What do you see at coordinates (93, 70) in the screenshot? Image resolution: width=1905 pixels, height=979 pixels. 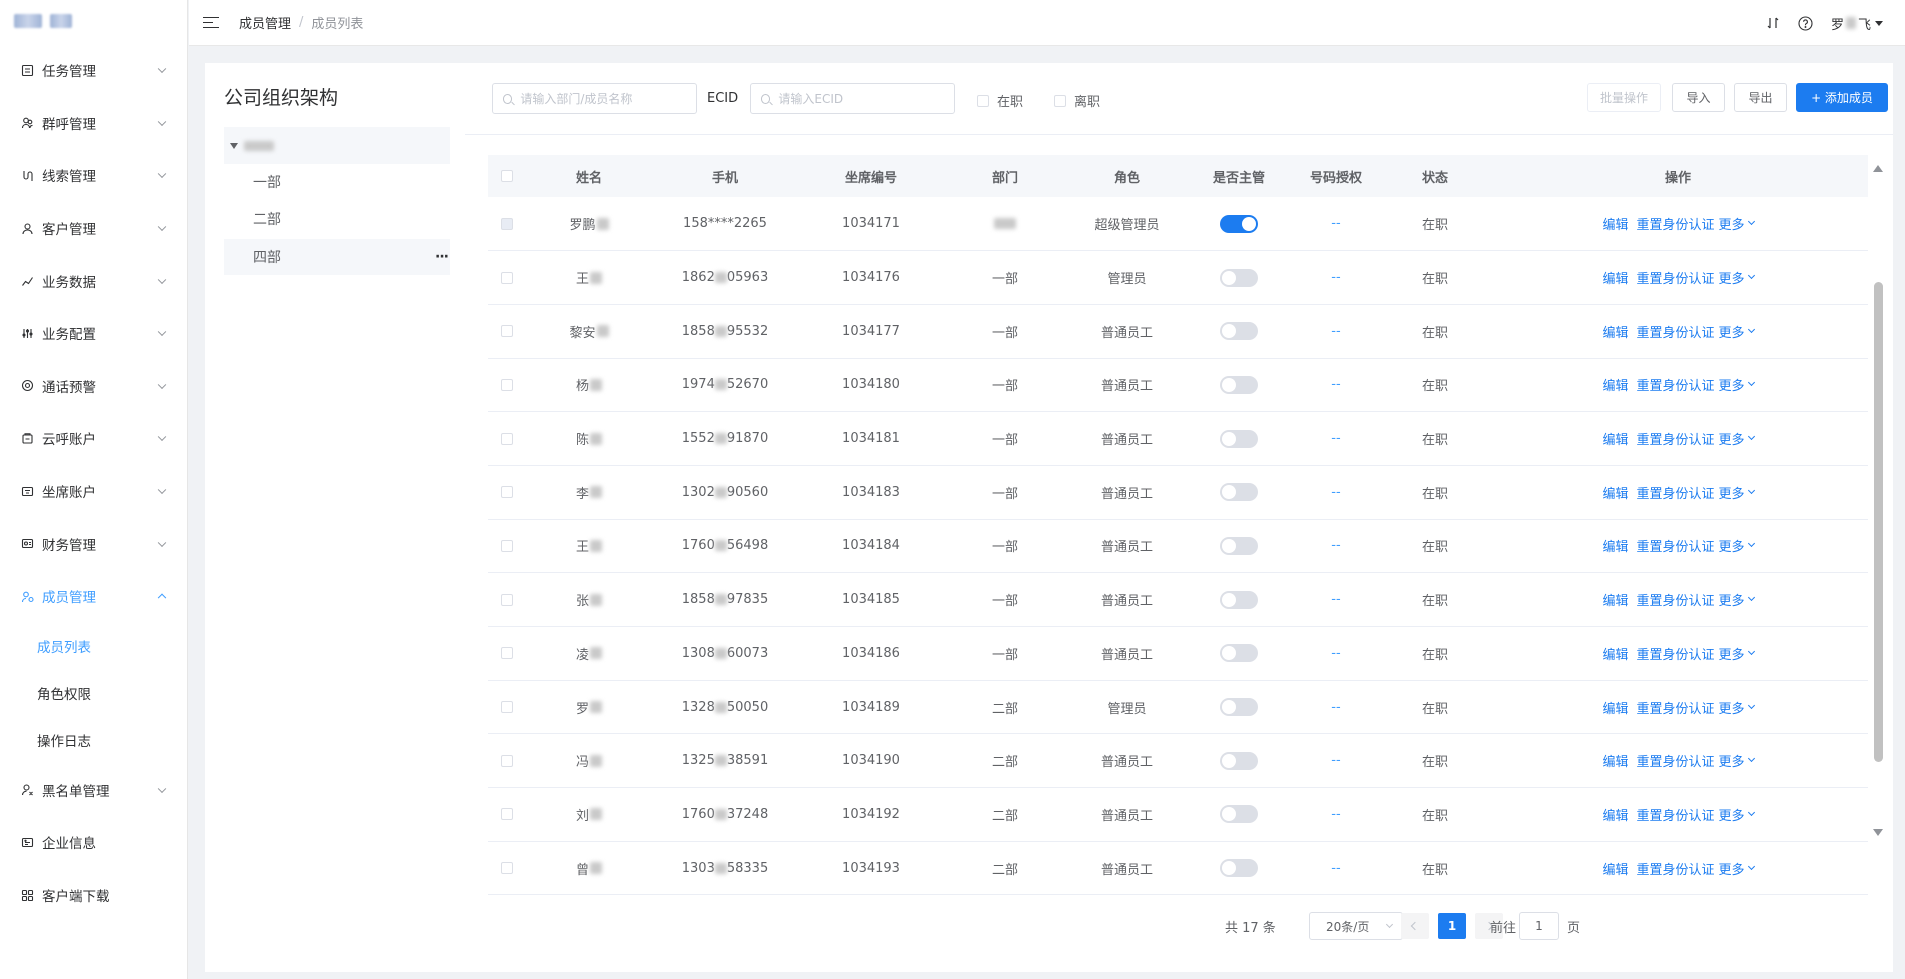 I see `sidebar-item-list: 任务管理` at bounding box center [93, 70].